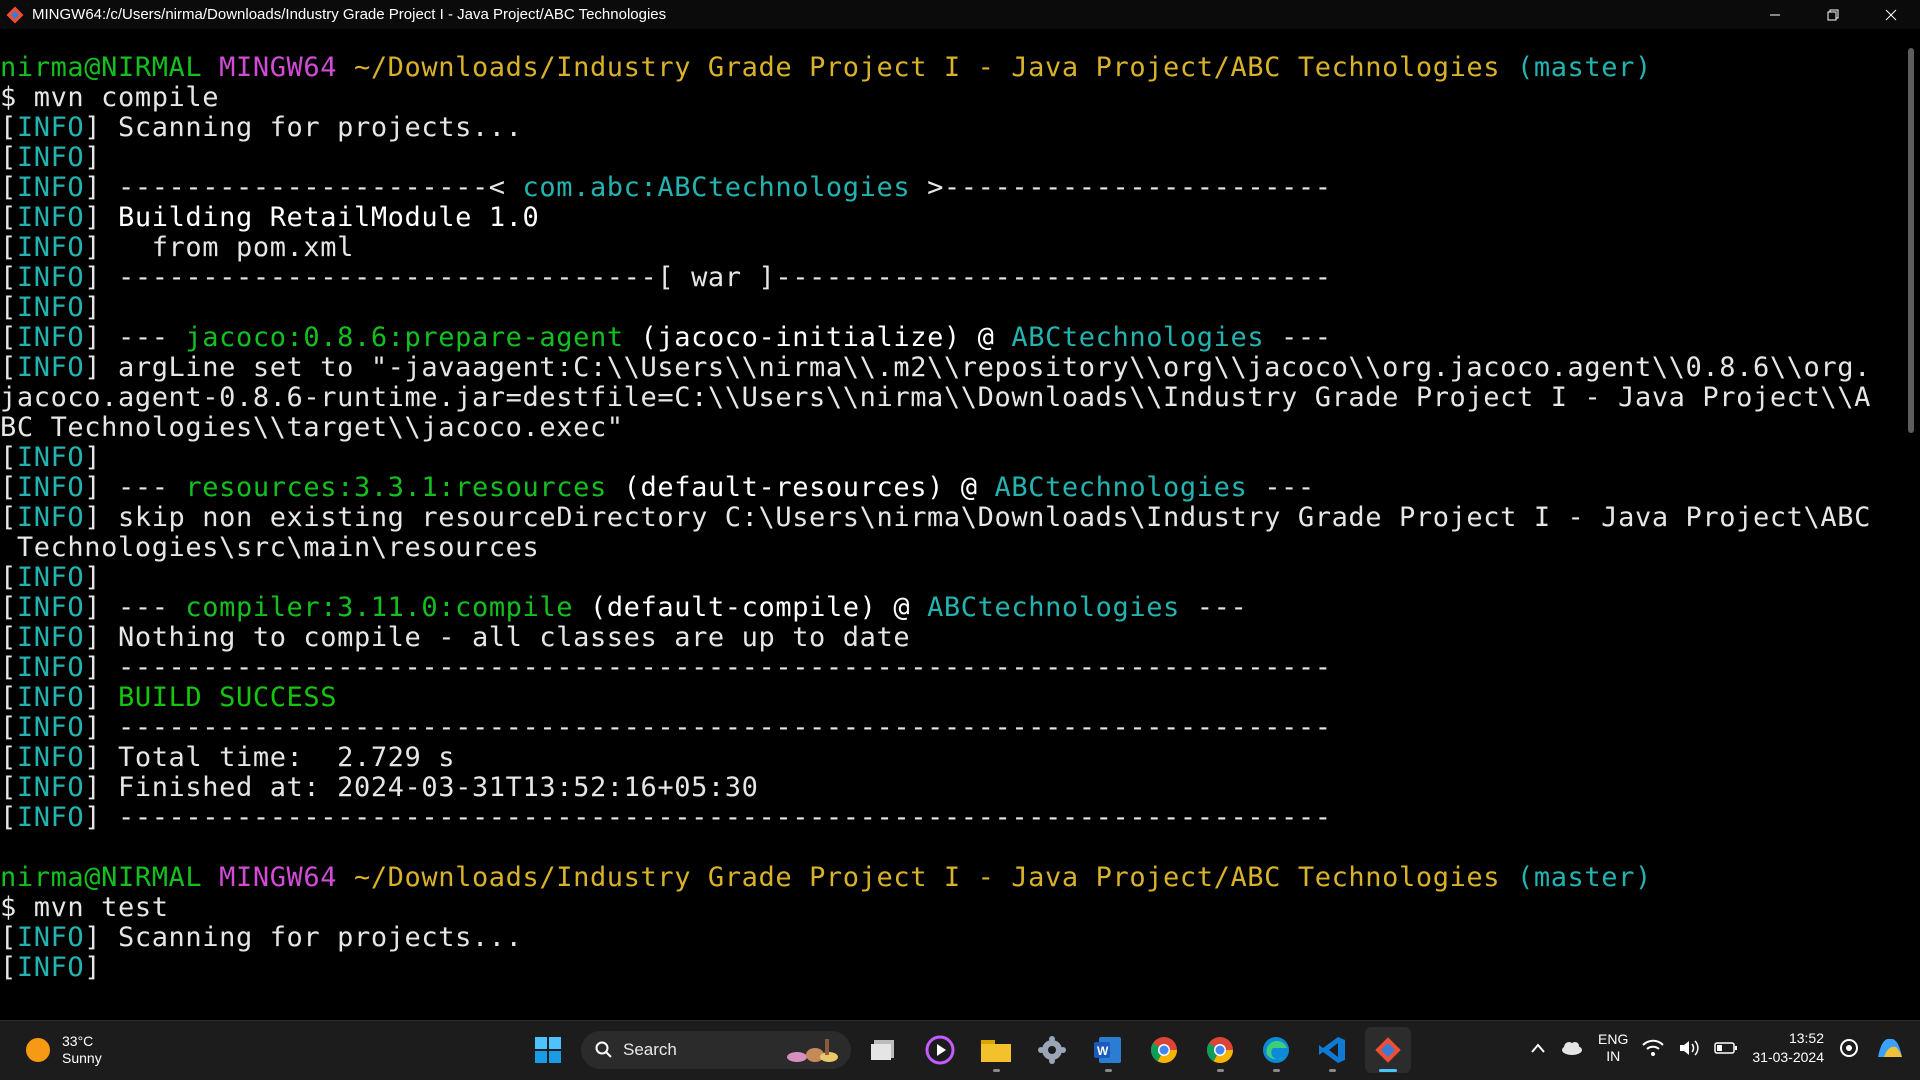  What do you see at coordinates (1613, 1039) in the screenshot?
I see `language-code: ENG` at bounding box center [1613, 1039].